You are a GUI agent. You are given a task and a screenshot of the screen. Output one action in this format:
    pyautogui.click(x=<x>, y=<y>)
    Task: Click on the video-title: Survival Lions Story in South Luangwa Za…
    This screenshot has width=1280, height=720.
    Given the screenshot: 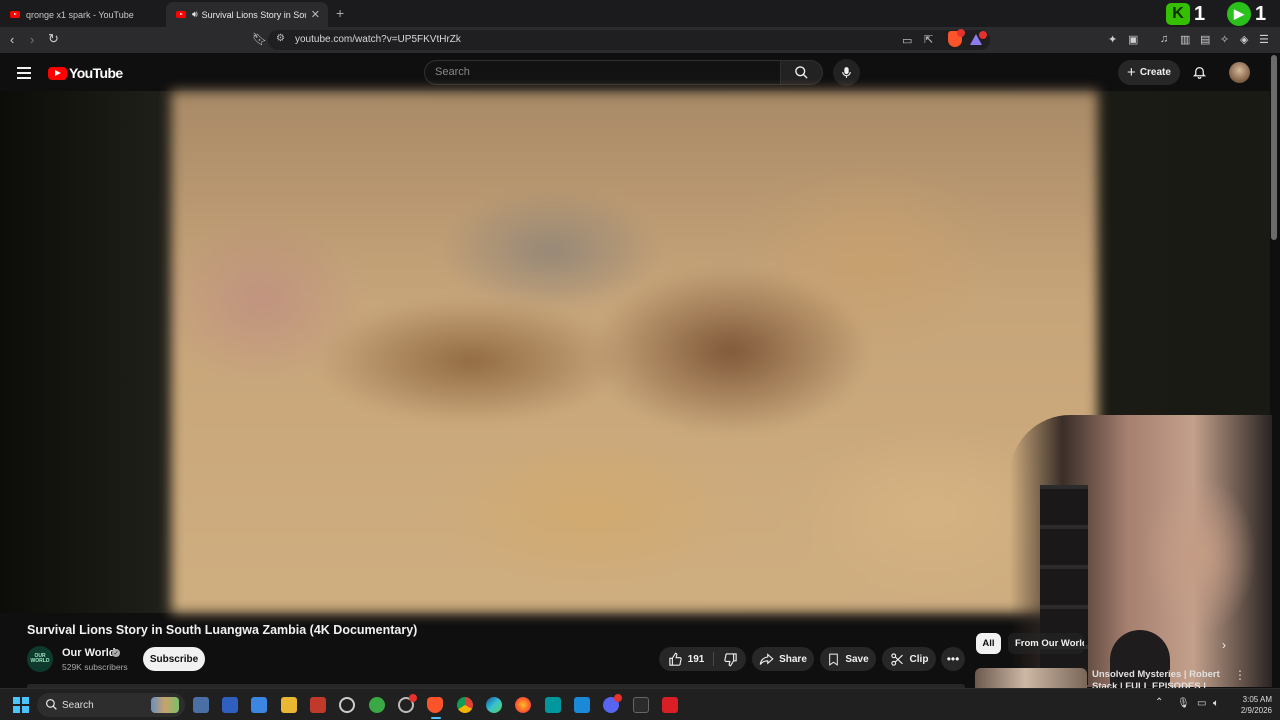 What is the action you would take?
    pyautogui.click(x=222, y=630)
    